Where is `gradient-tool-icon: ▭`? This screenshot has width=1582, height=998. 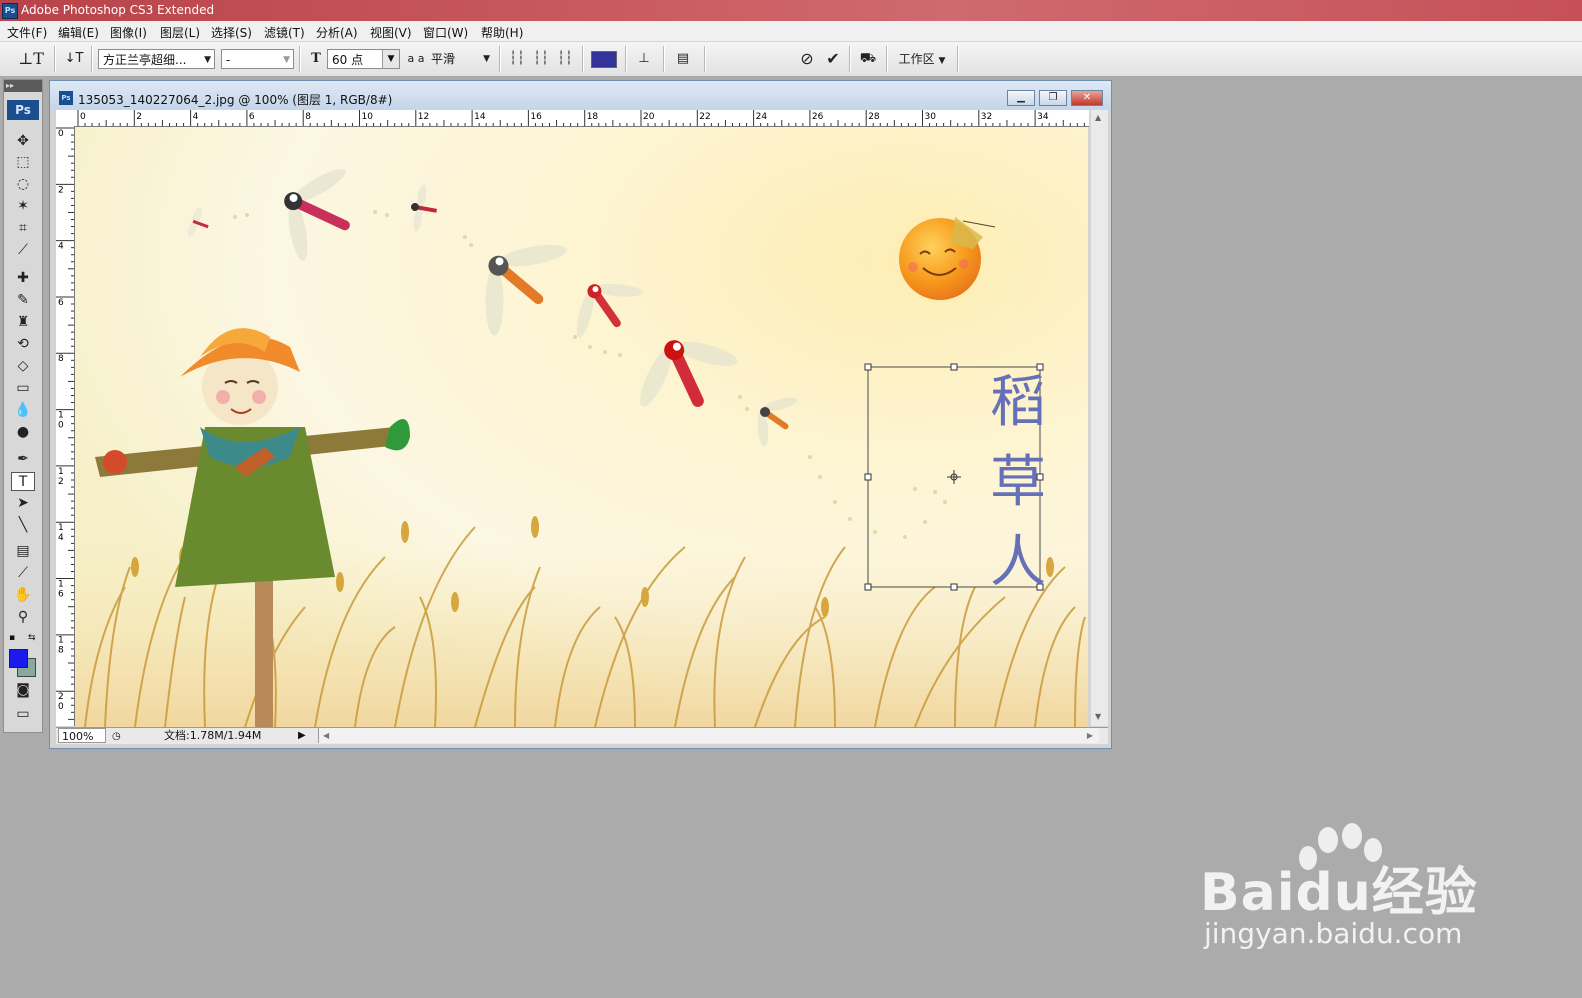
gradient-tool-icon: ▭ is located at coordinates (23, 388).